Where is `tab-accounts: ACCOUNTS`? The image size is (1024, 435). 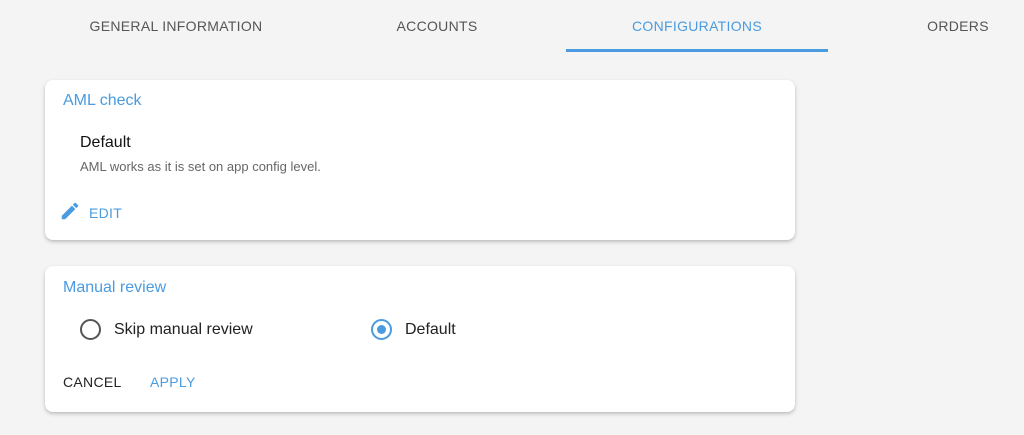
tab-accounts: ACCOUNTS is located at coordinates (437, 26).